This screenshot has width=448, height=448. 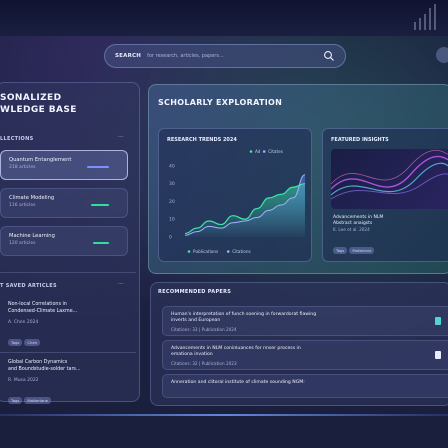 I want to click on collections-label: LLECTIONS, so click(x=17, y=139).